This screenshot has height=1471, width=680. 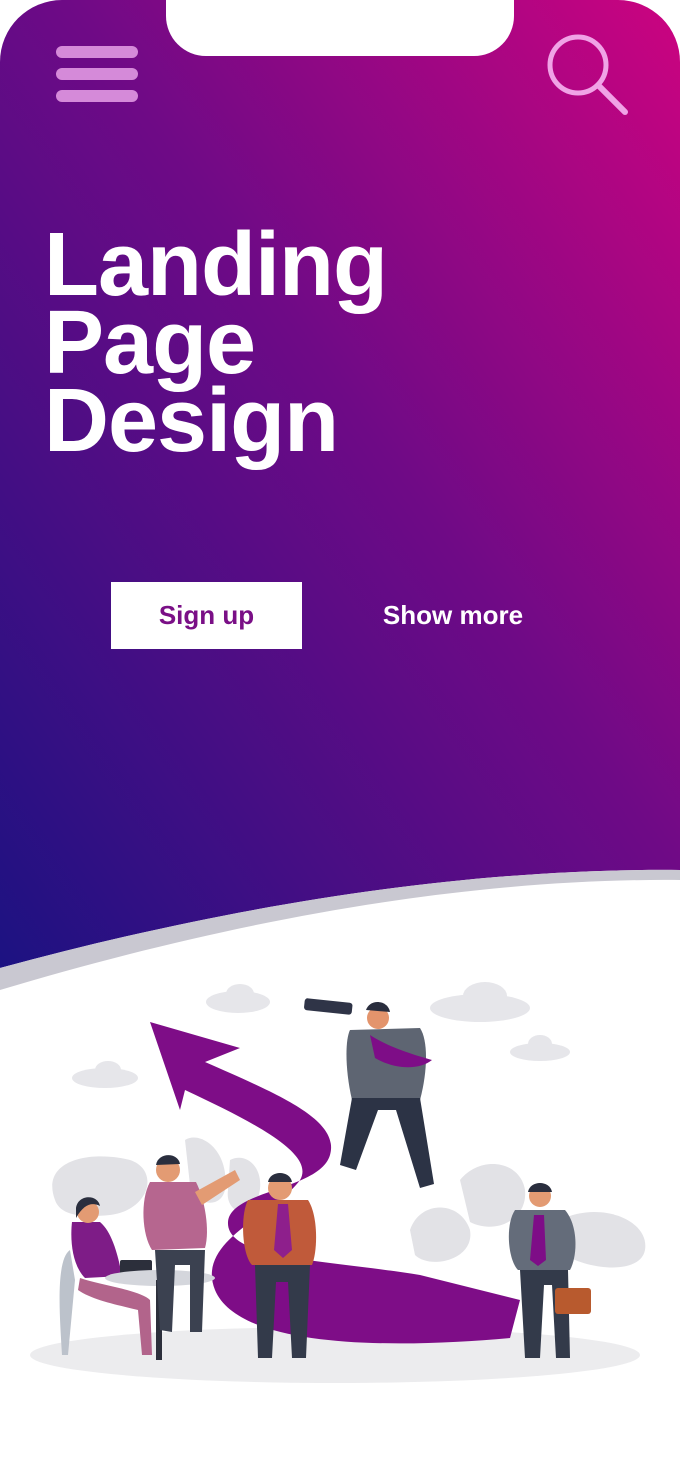 What do you see at coordinates (191, 421) in the screenshot?
I see `title-line-3: Design` at bounding box center [191, 421].